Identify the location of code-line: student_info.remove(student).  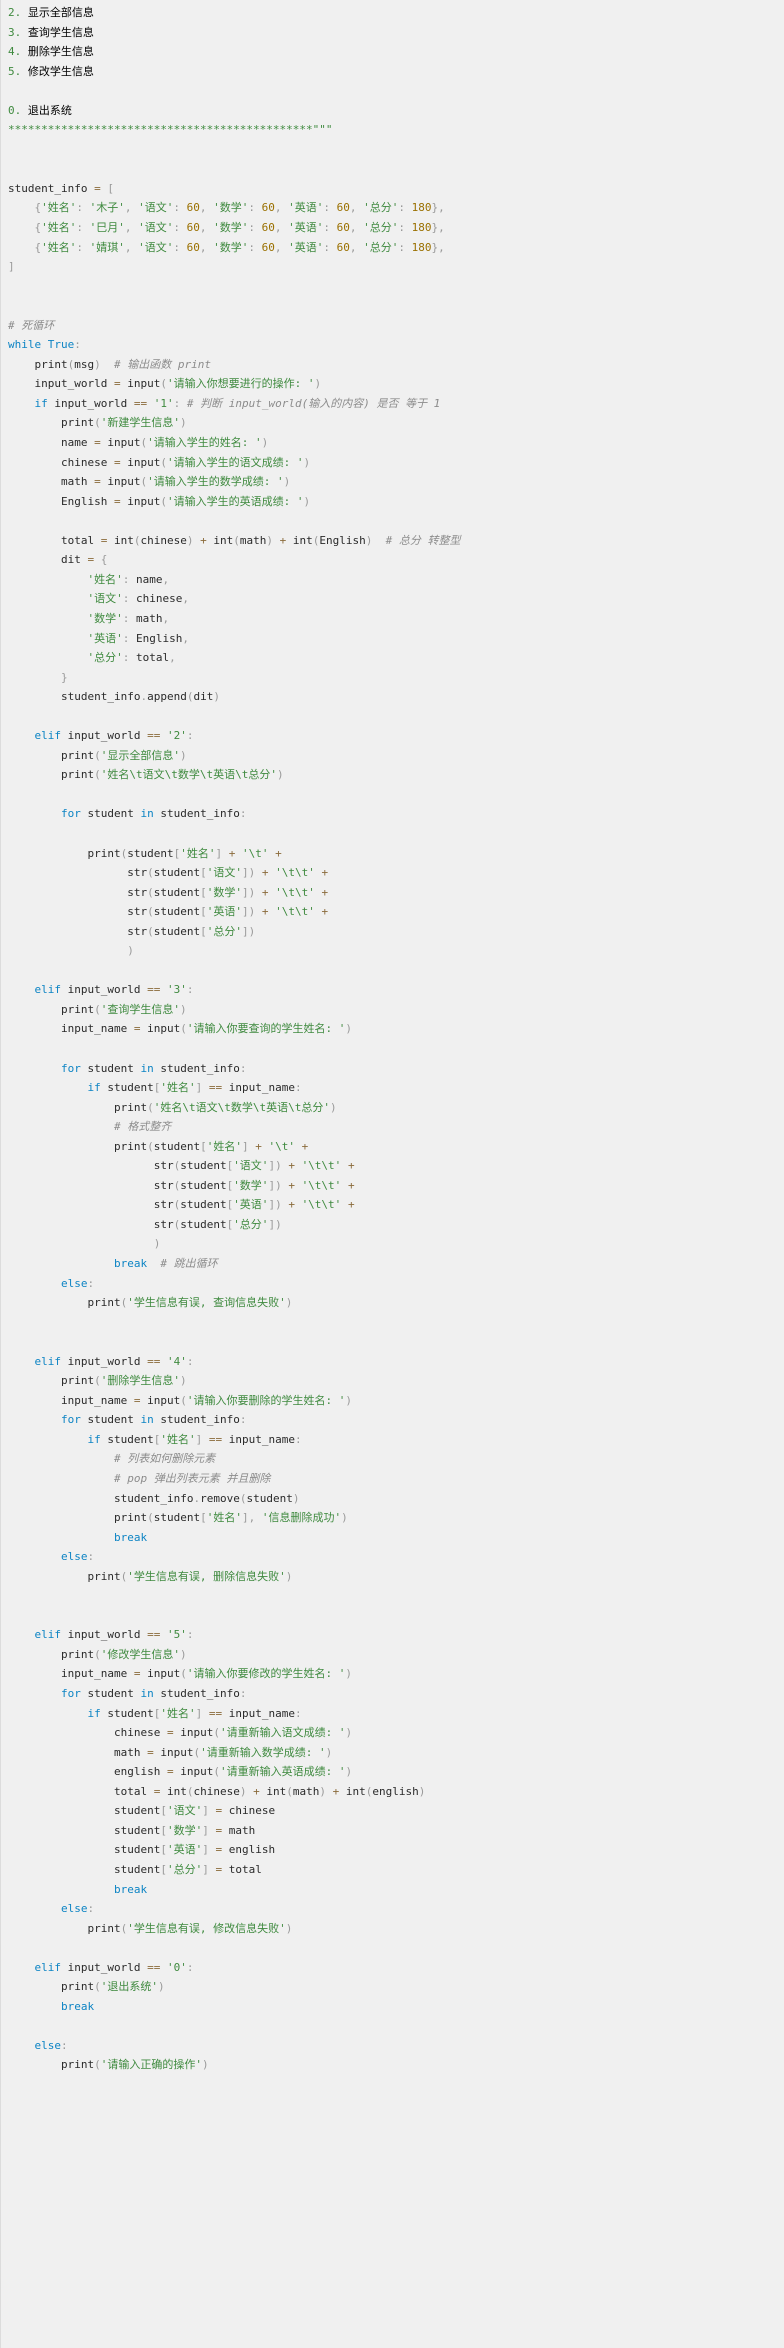
(206, 1498).